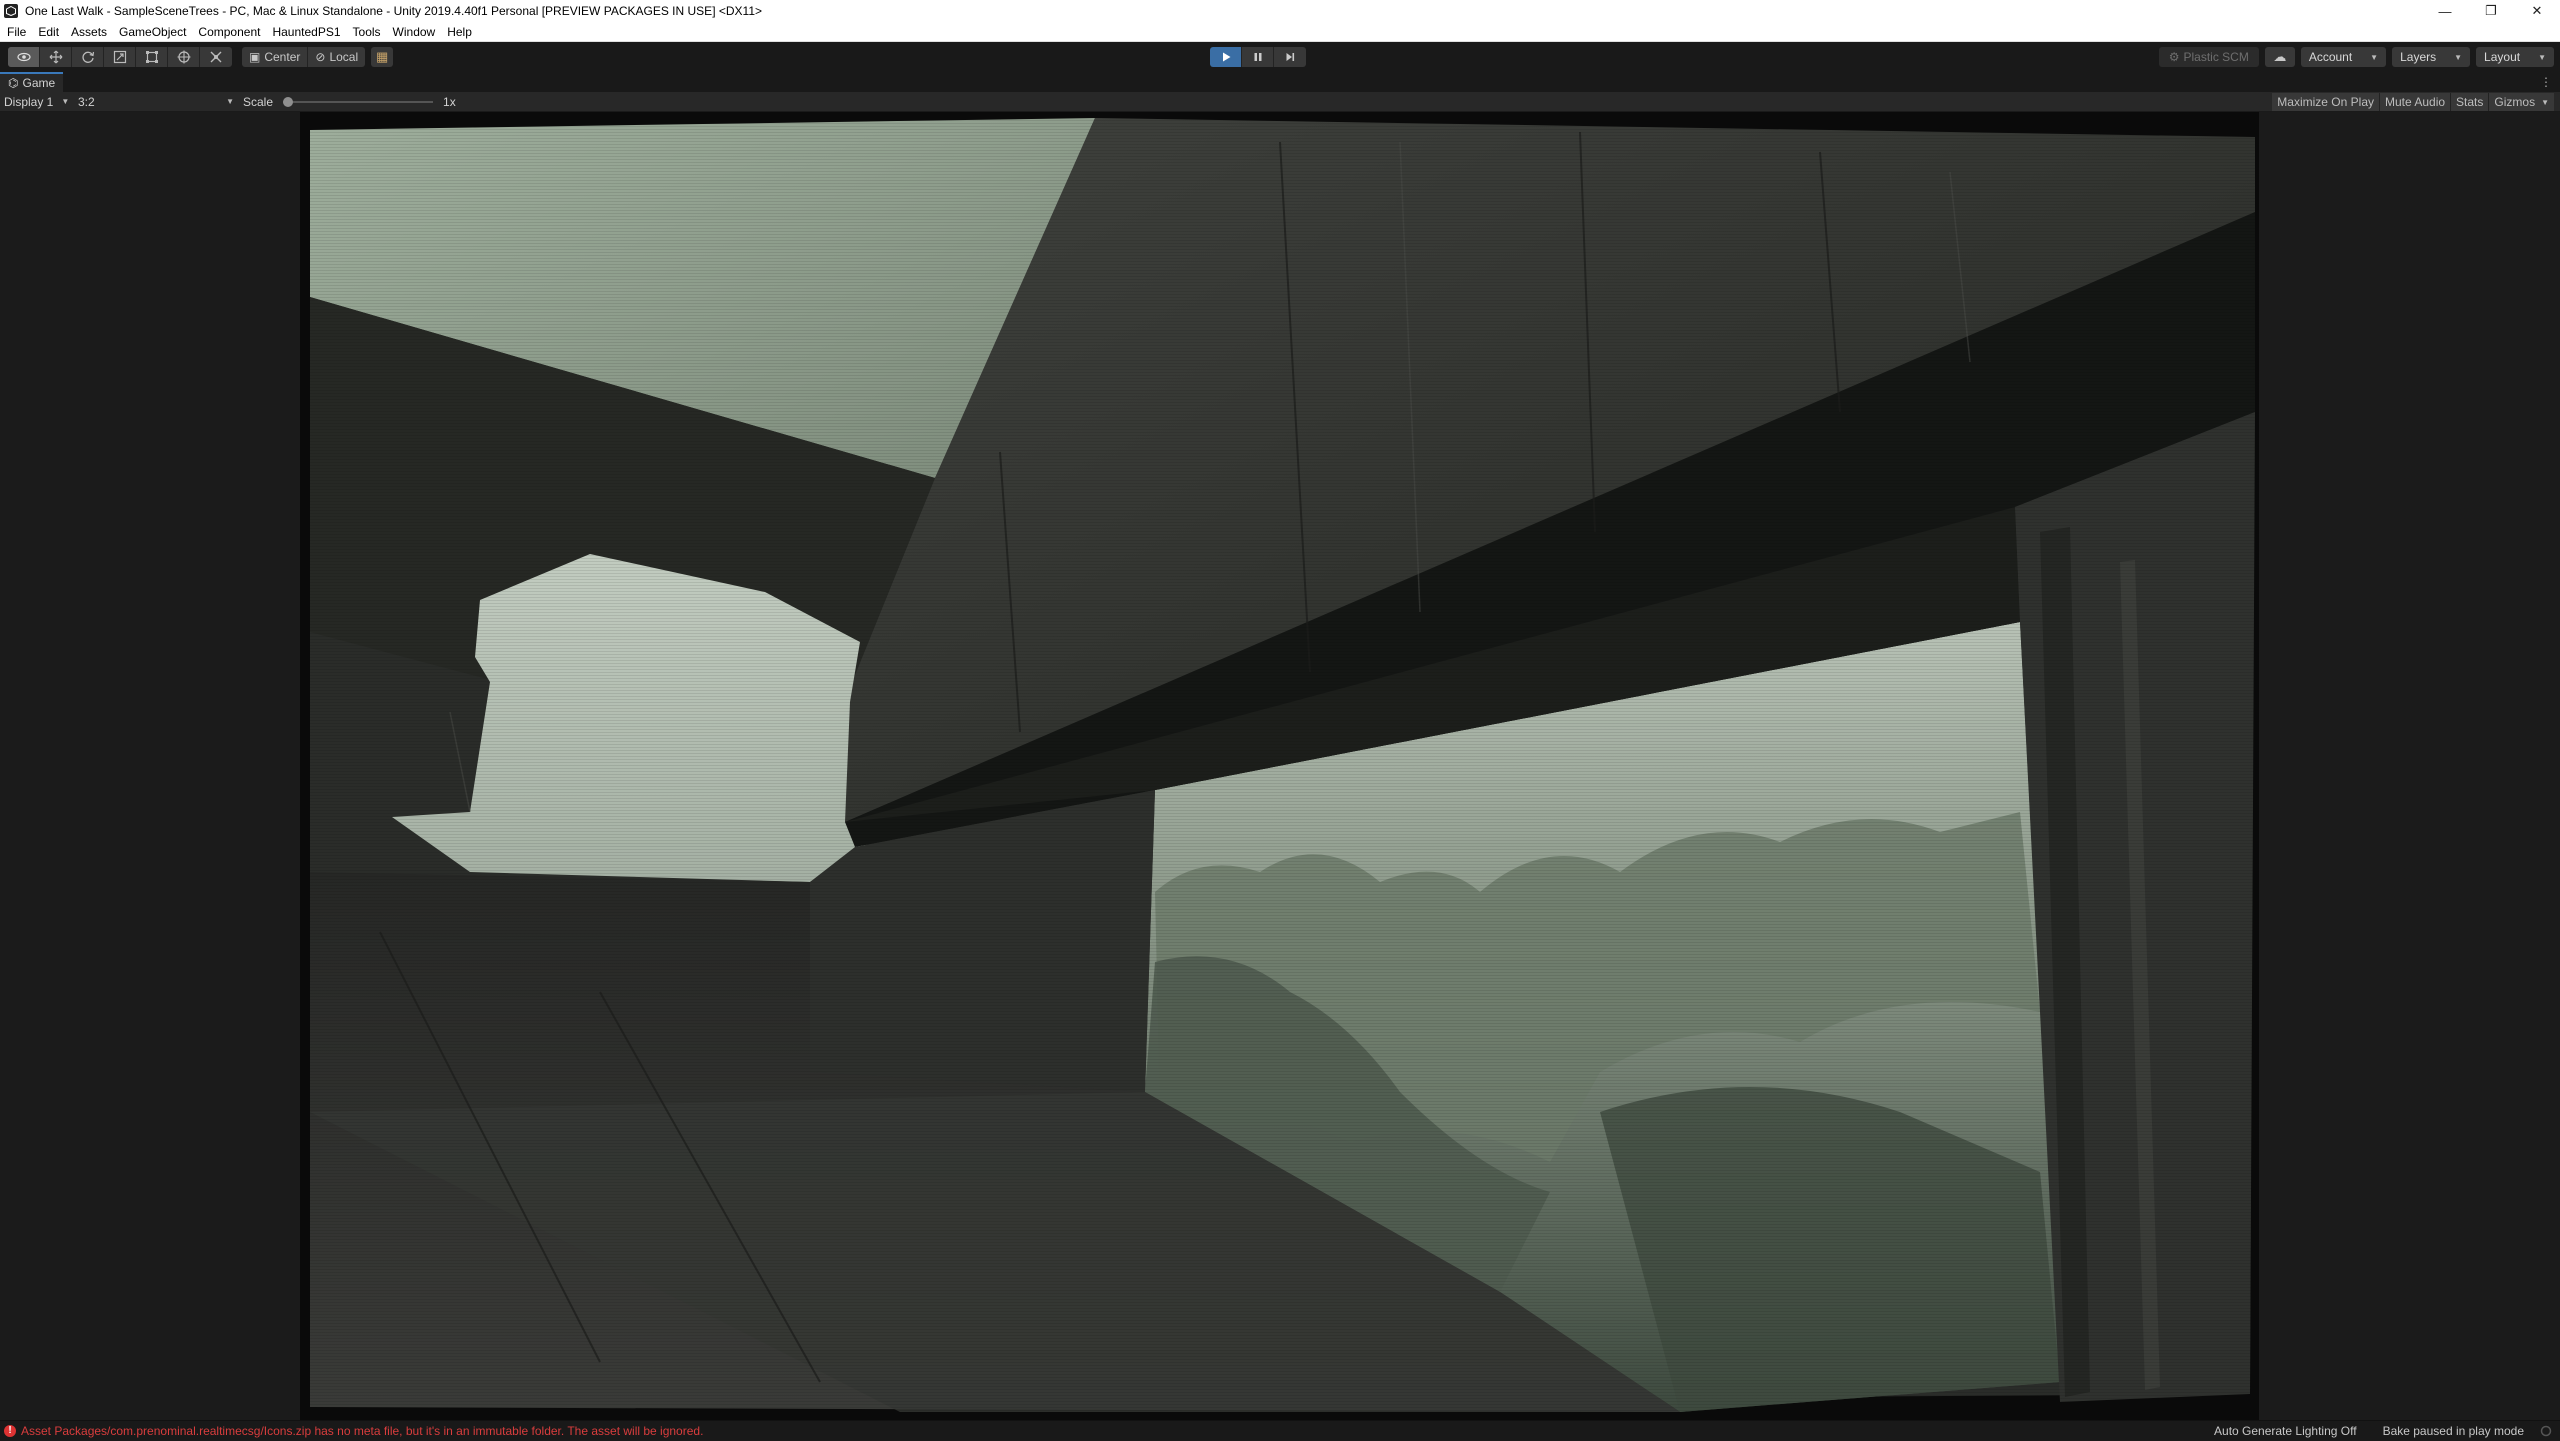  I want to click on scale-control: Scale 1x, so click(349, 102).